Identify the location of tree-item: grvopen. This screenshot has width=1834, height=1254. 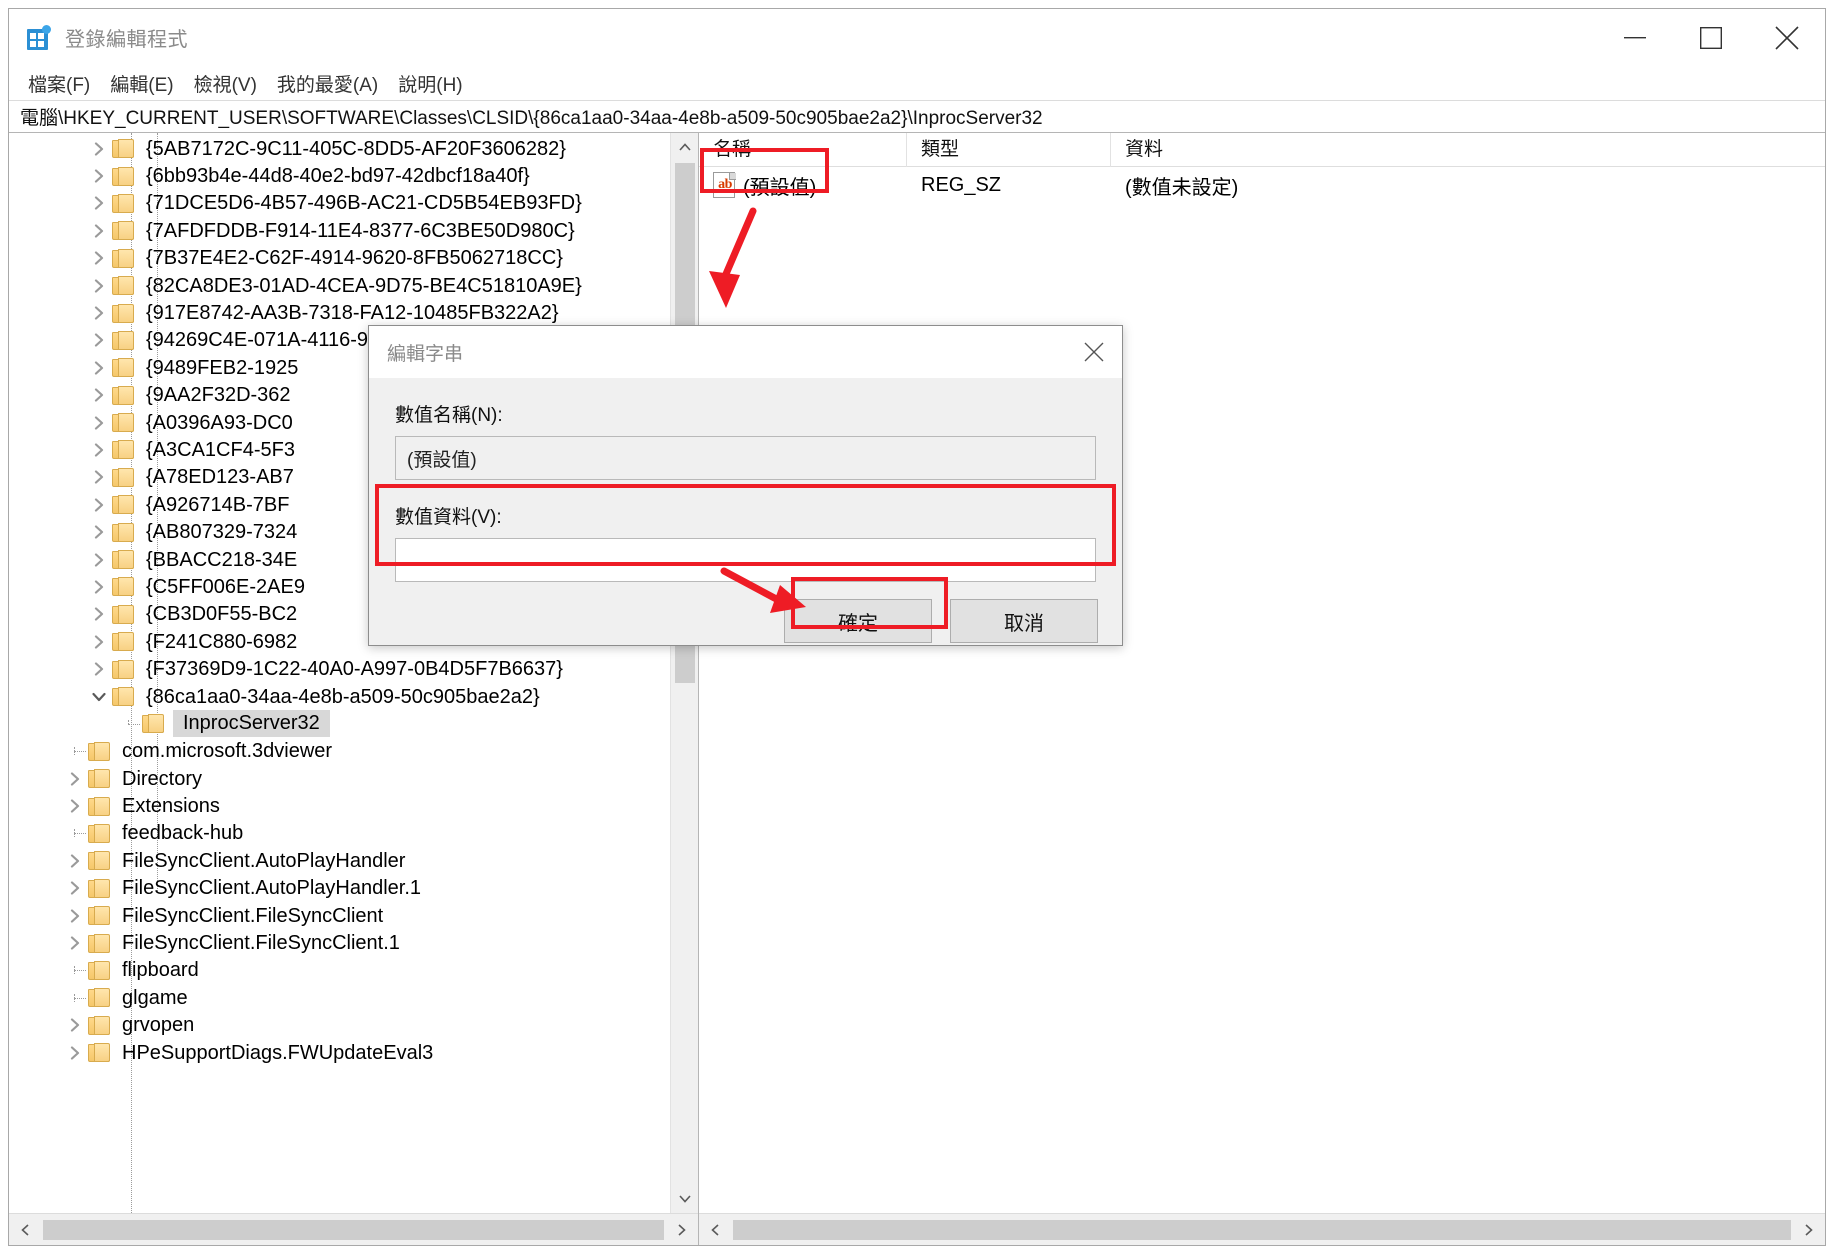
(353, 1025).